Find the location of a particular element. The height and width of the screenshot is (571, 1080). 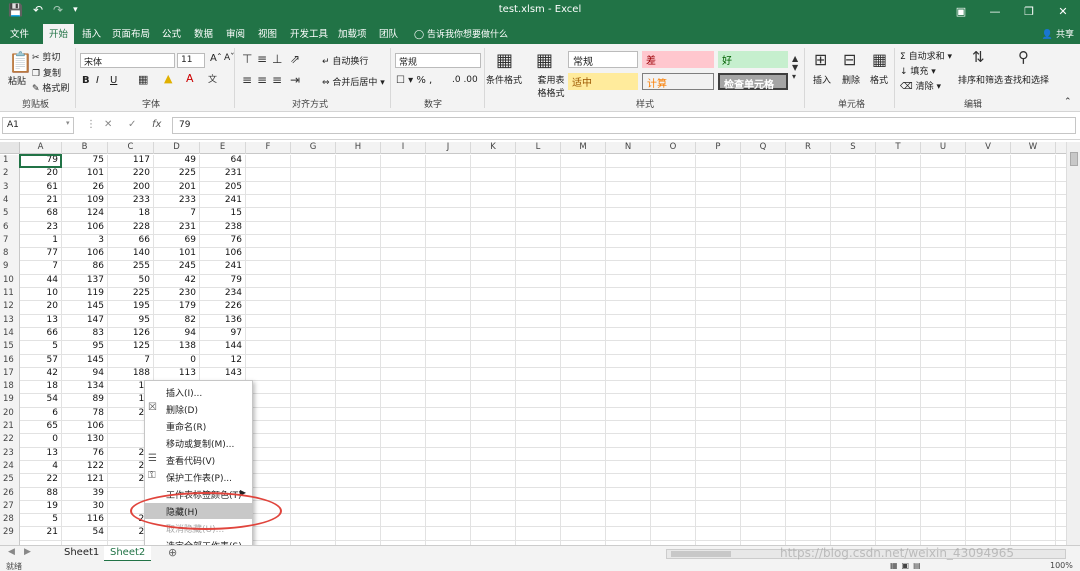

column-header-c: C is located at coordinates (131, 148).